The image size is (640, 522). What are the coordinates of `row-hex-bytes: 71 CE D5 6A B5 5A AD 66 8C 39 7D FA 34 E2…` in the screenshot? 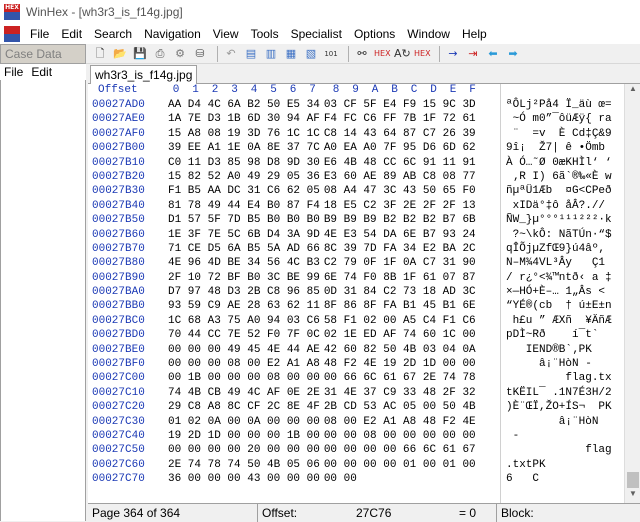 It's located at (322, 249).